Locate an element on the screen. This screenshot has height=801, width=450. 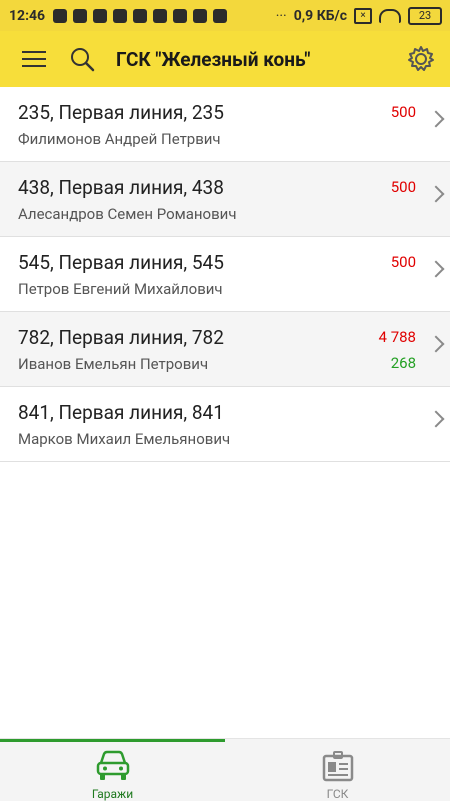
settings-button is located at coordinates (421, 59).